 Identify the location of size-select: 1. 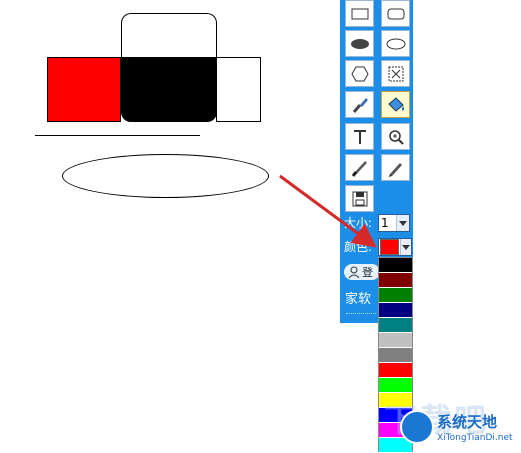
(394, 223).